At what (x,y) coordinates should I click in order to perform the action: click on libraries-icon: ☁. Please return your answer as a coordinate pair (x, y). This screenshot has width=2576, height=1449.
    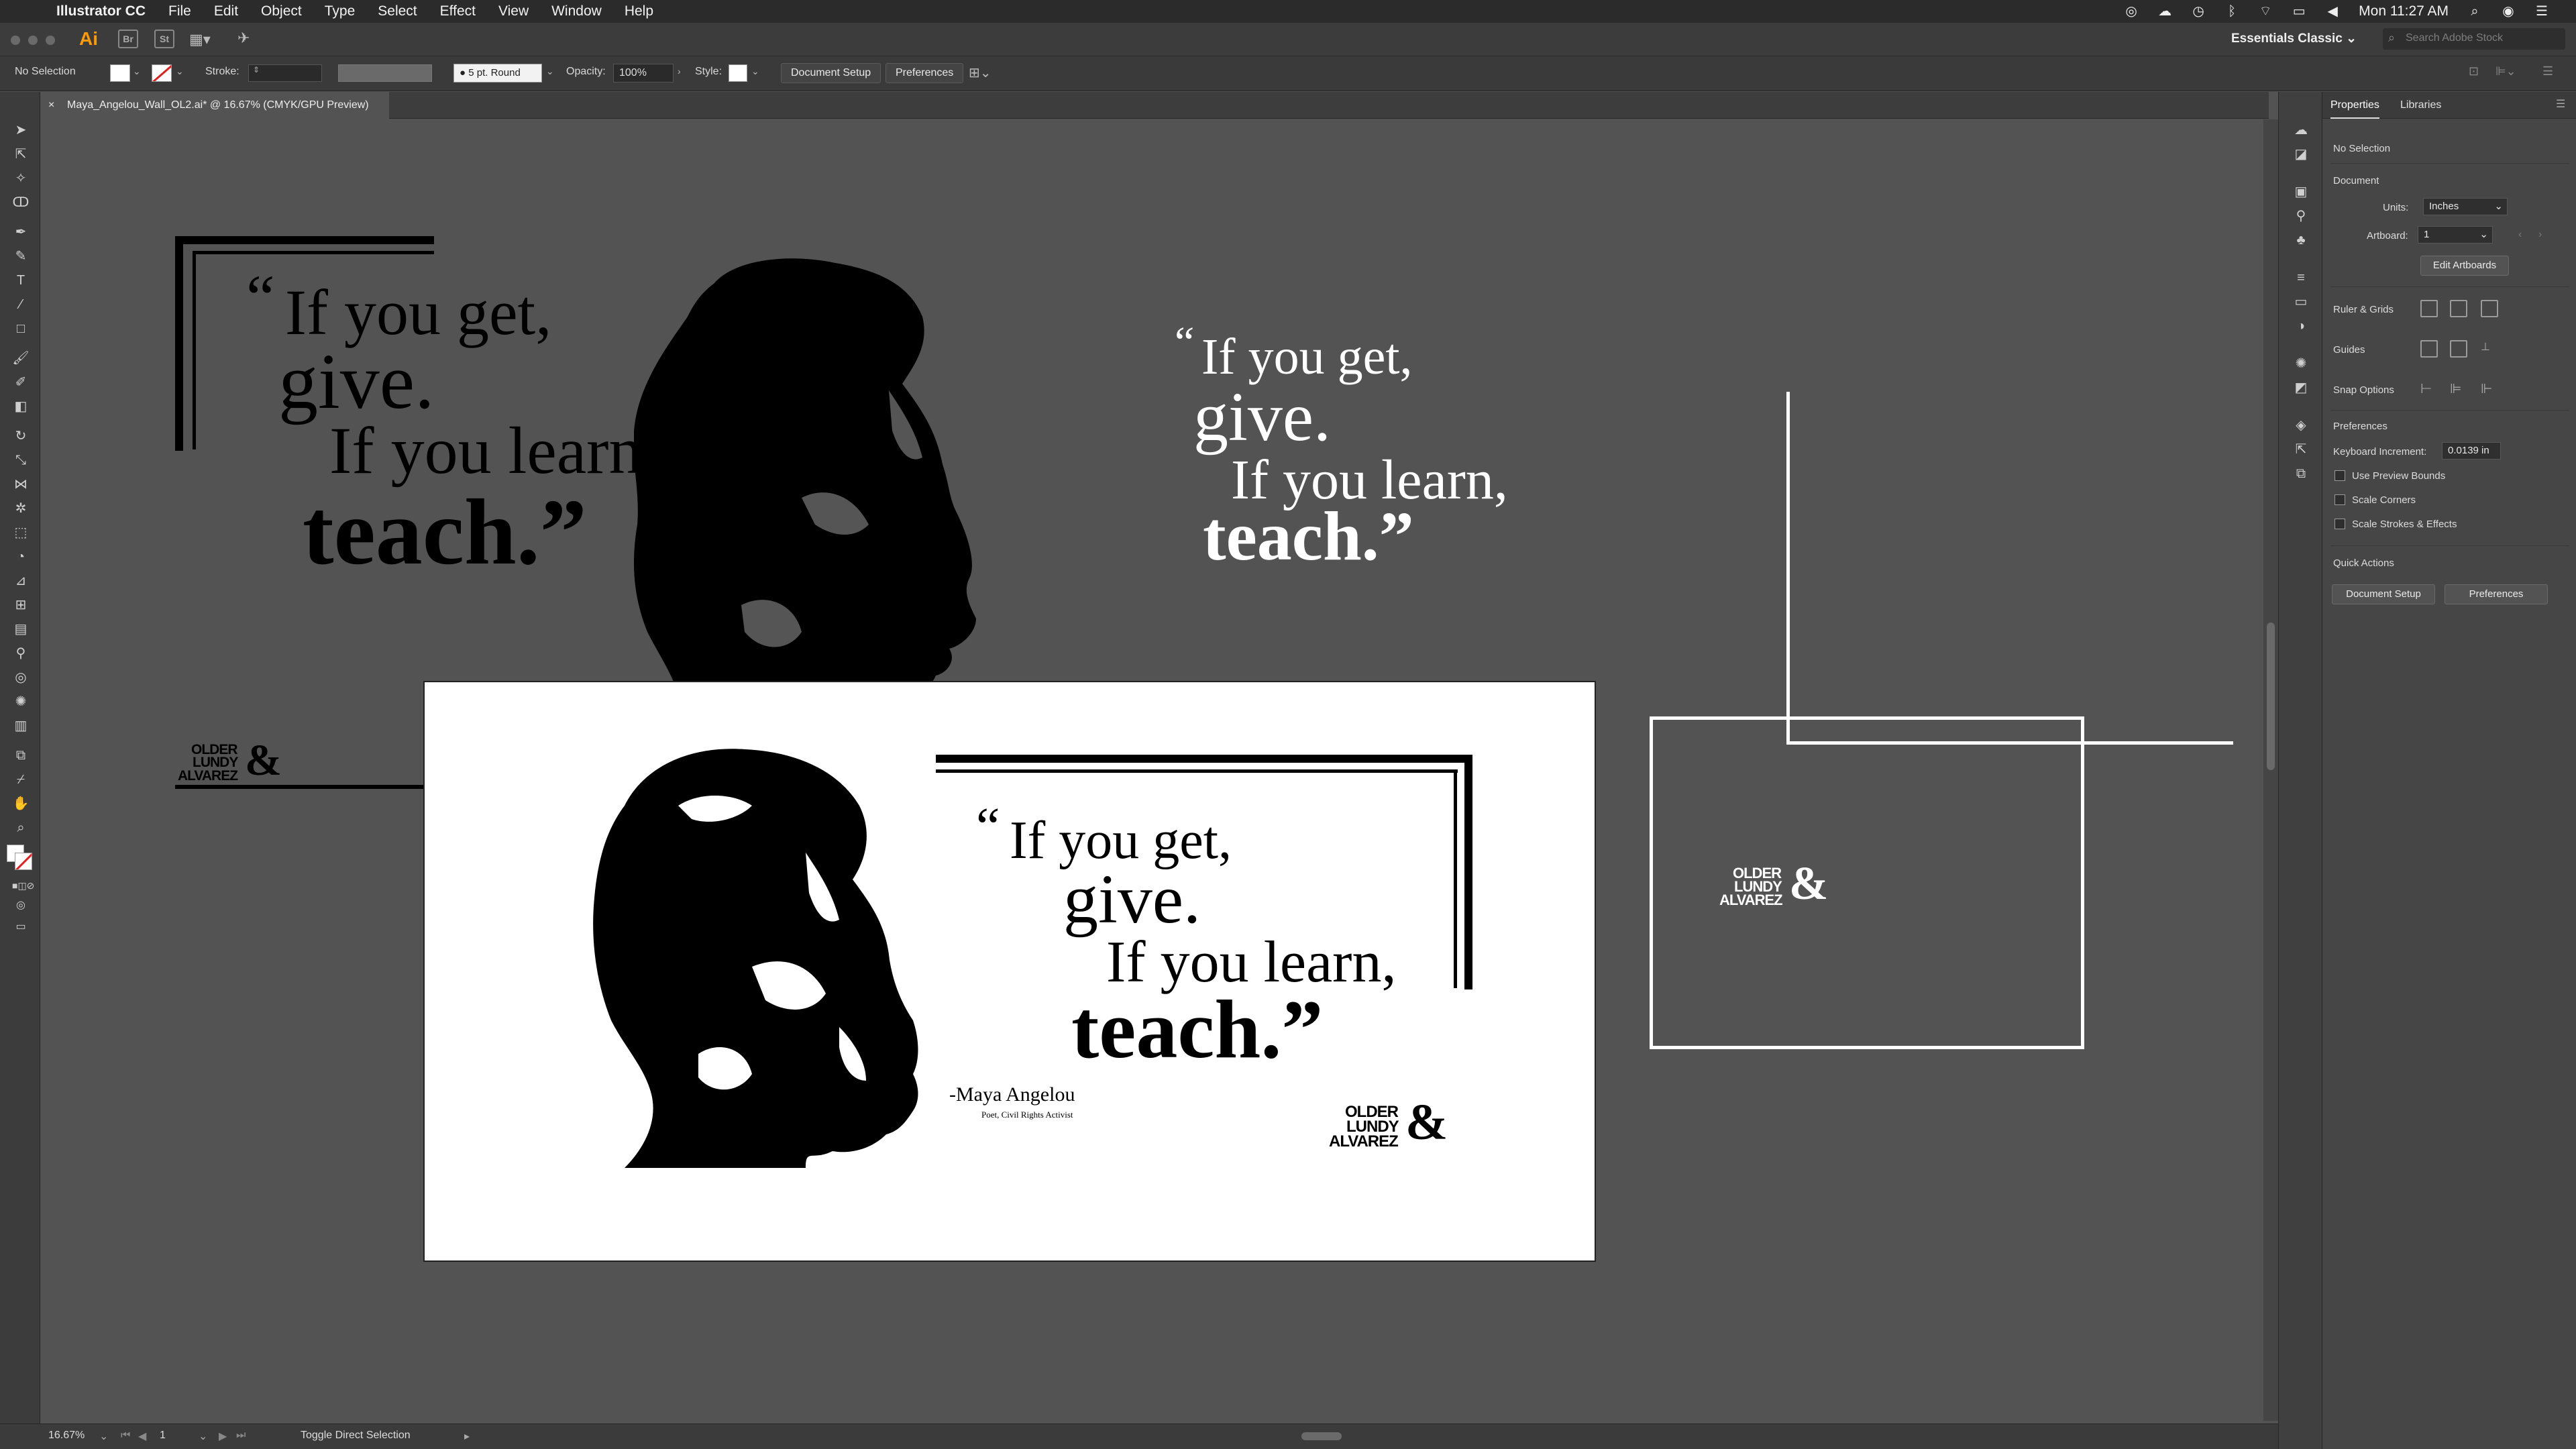
    Looking at the image, I should click on (2301, 130).